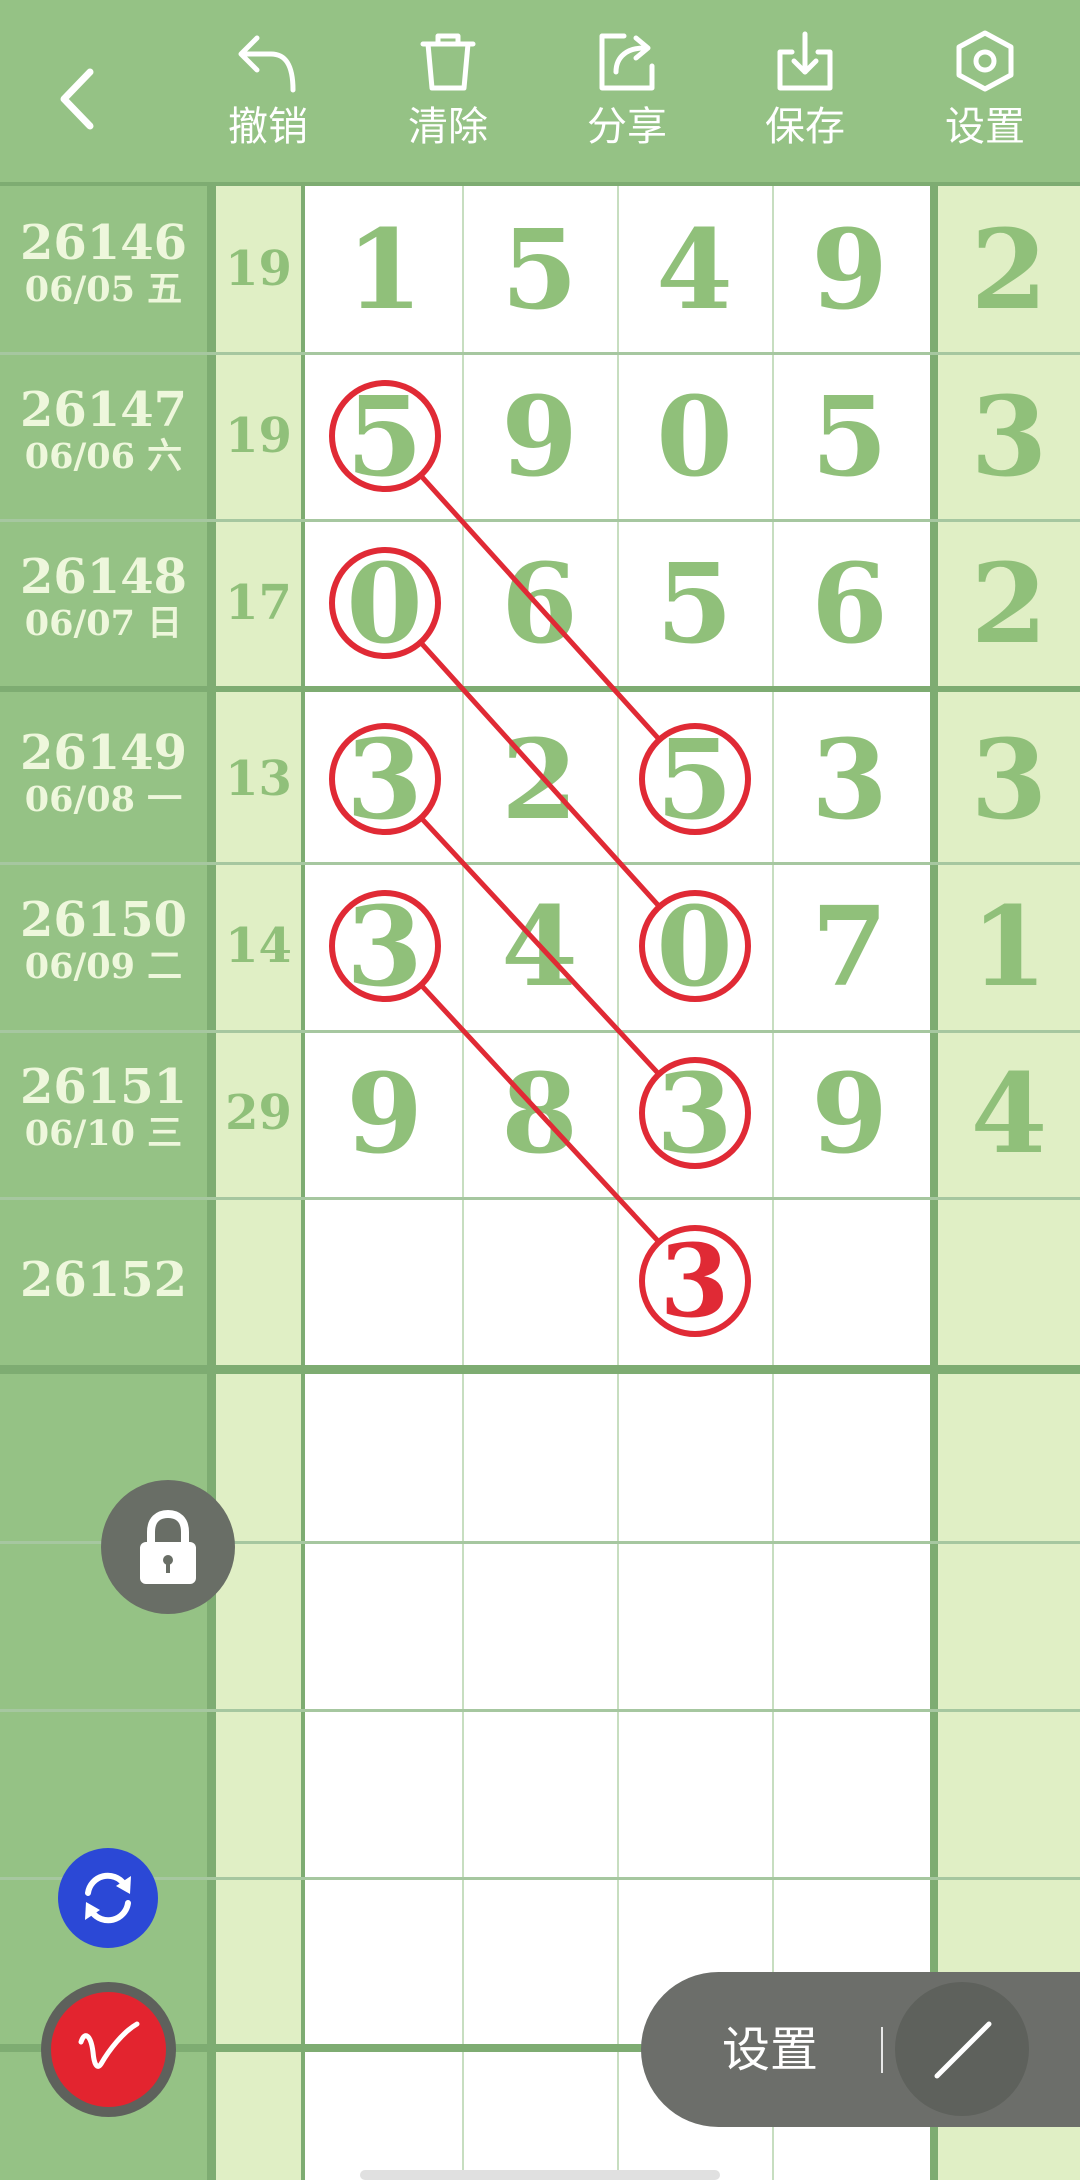 This screenshot has width=1080, height=2180. Describe the element at coordinates (103, 1280) in the screenshot. I see `issue-number: 26152` at that location.